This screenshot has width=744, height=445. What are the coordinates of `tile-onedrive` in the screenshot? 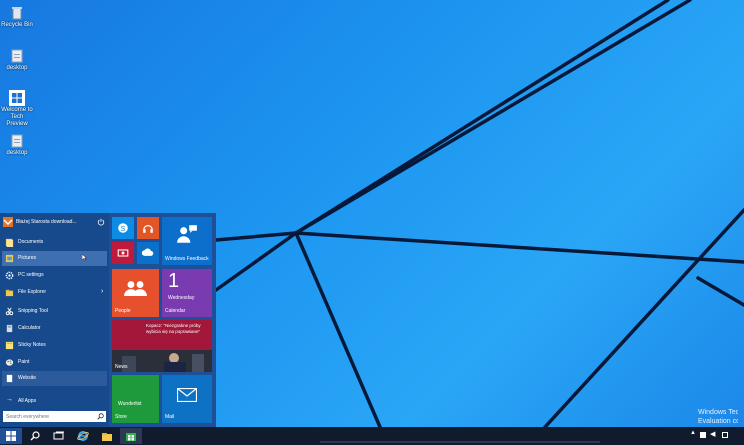 It's located at (148, 253).